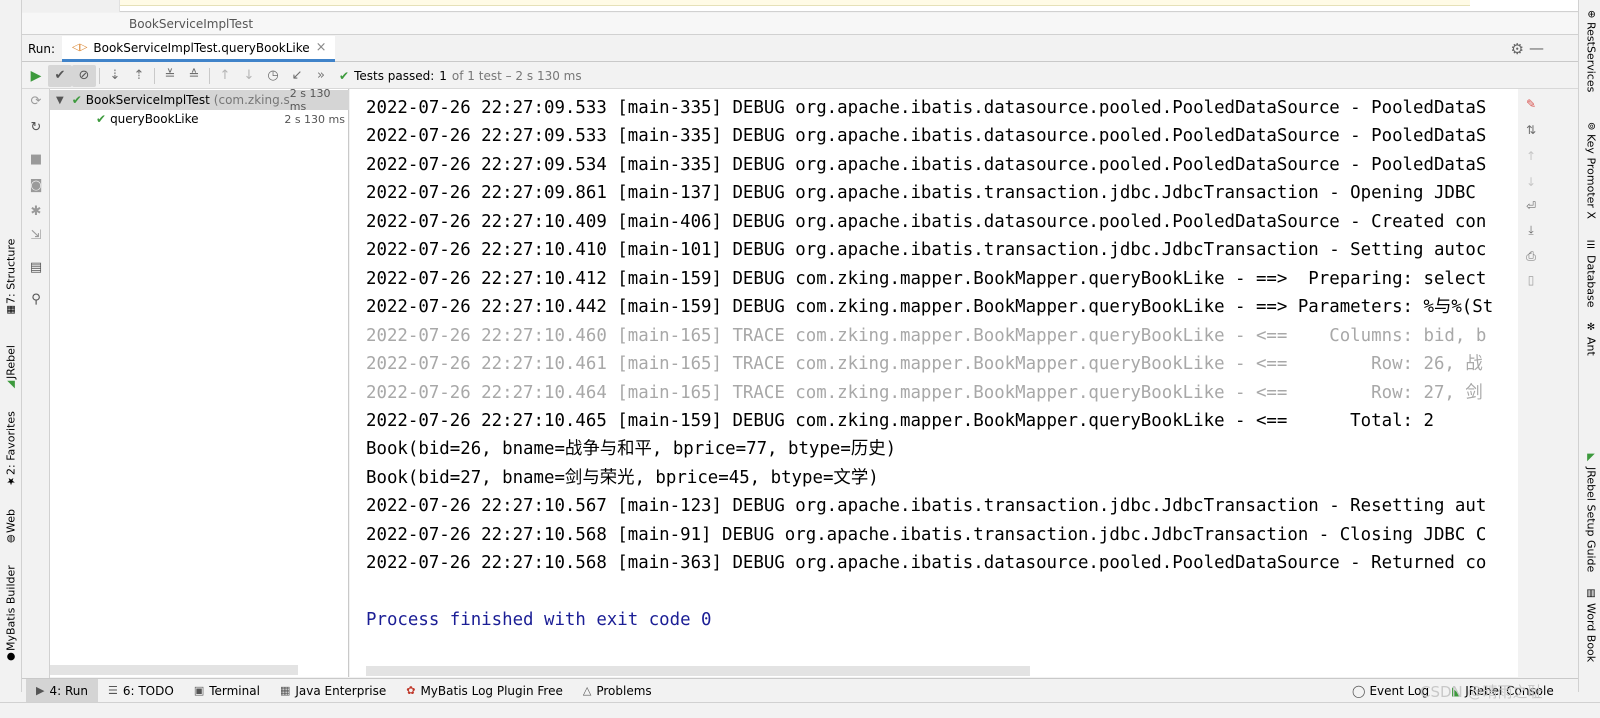 This screenshot has width=1600, height=718. Describe the element at coordinates (36, 211) in the screenshot. I see `debug-icon: ✱` at that location.